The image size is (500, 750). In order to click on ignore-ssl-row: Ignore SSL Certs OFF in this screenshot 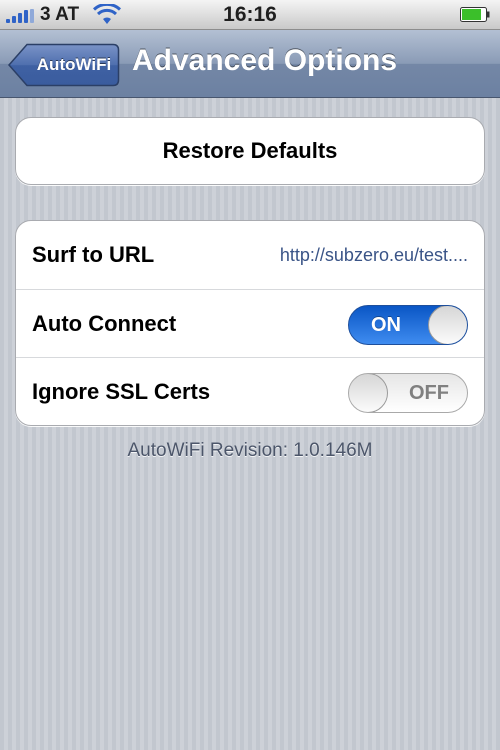, I will do `click(250, 391)`.